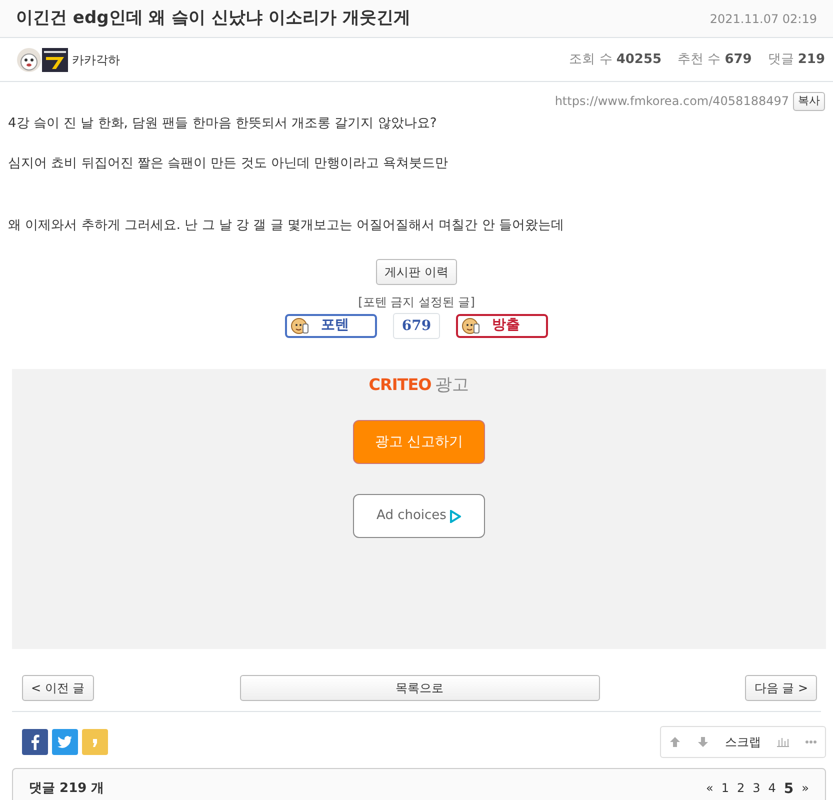 The width and height of the screenshot is (833, 800). Describe the element at coordinates (590, 59) in the screenshot. I see `stat-label: 조회 수` at that location.